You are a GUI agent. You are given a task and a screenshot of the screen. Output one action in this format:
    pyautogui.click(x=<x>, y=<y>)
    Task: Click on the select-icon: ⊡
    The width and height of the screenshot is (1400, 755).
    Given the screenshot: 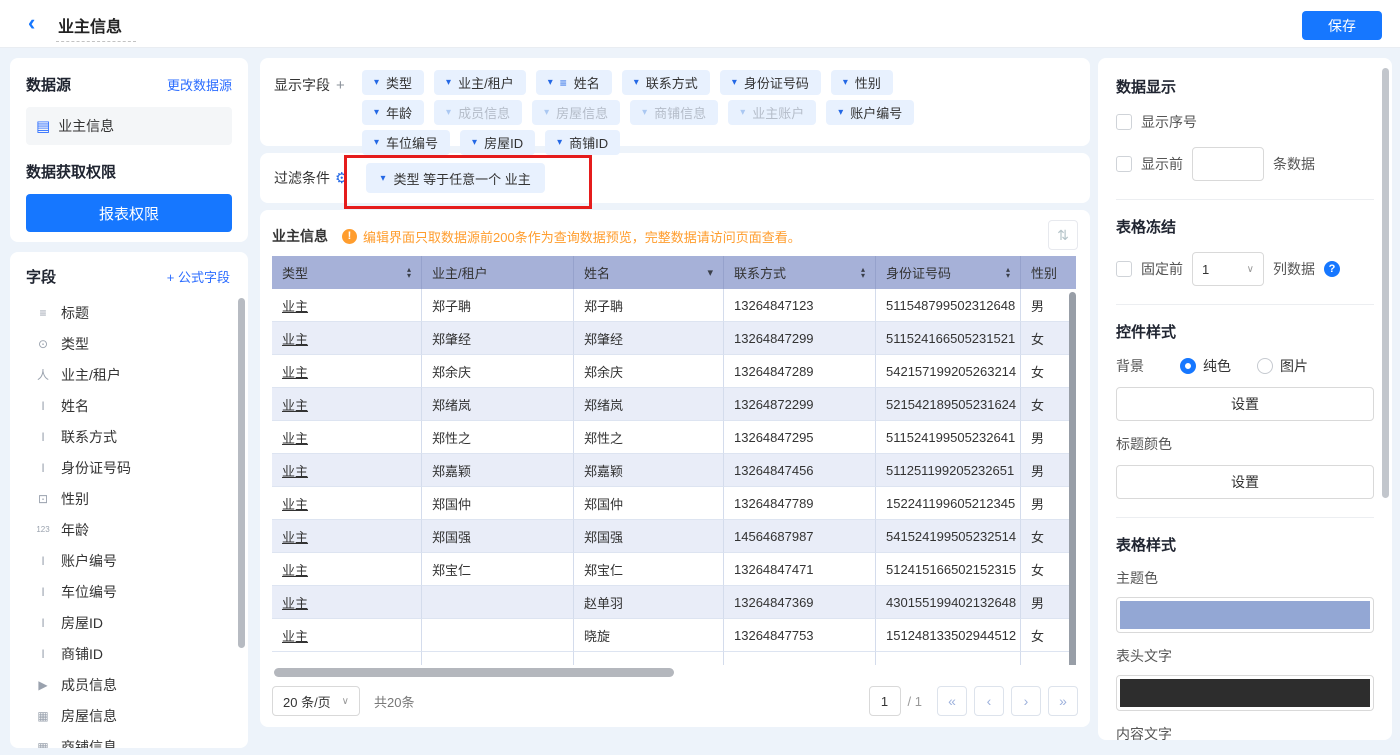 What is the action you would take?
    pyautogui.click(x=43, y=498)
    